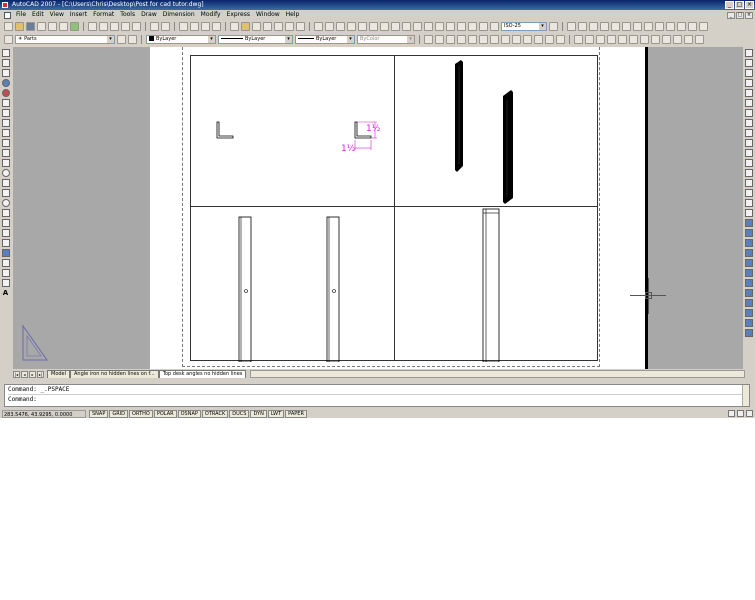 The width and height of the screenshot is (755, 600). Describe the element at coordinates (5, 223) in the screenshot. I see `insert-block-icon` at that location.